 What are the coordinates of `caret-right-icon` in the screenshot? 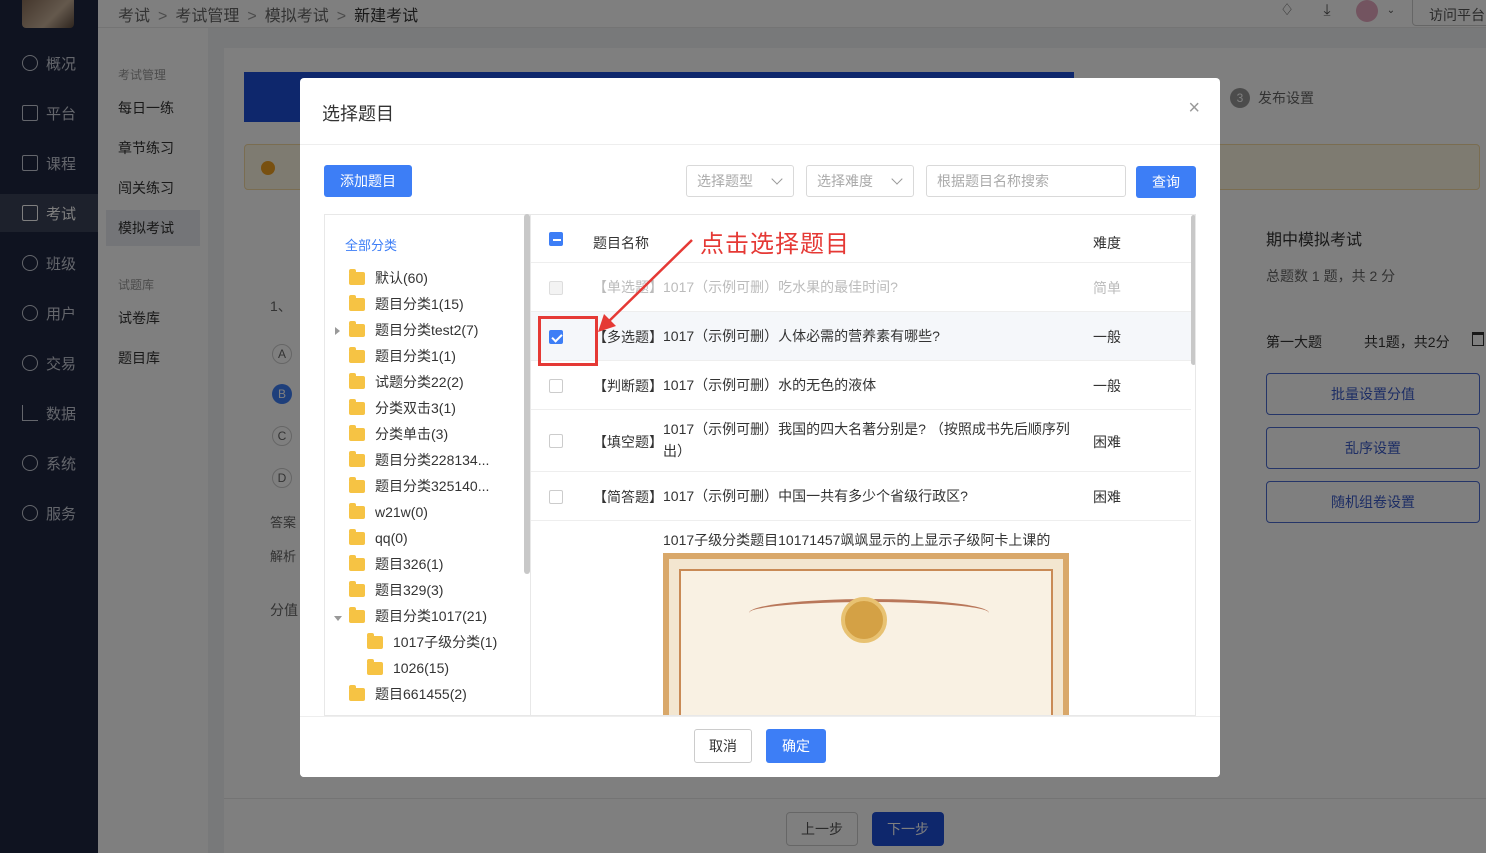 It's located at (337, 331).